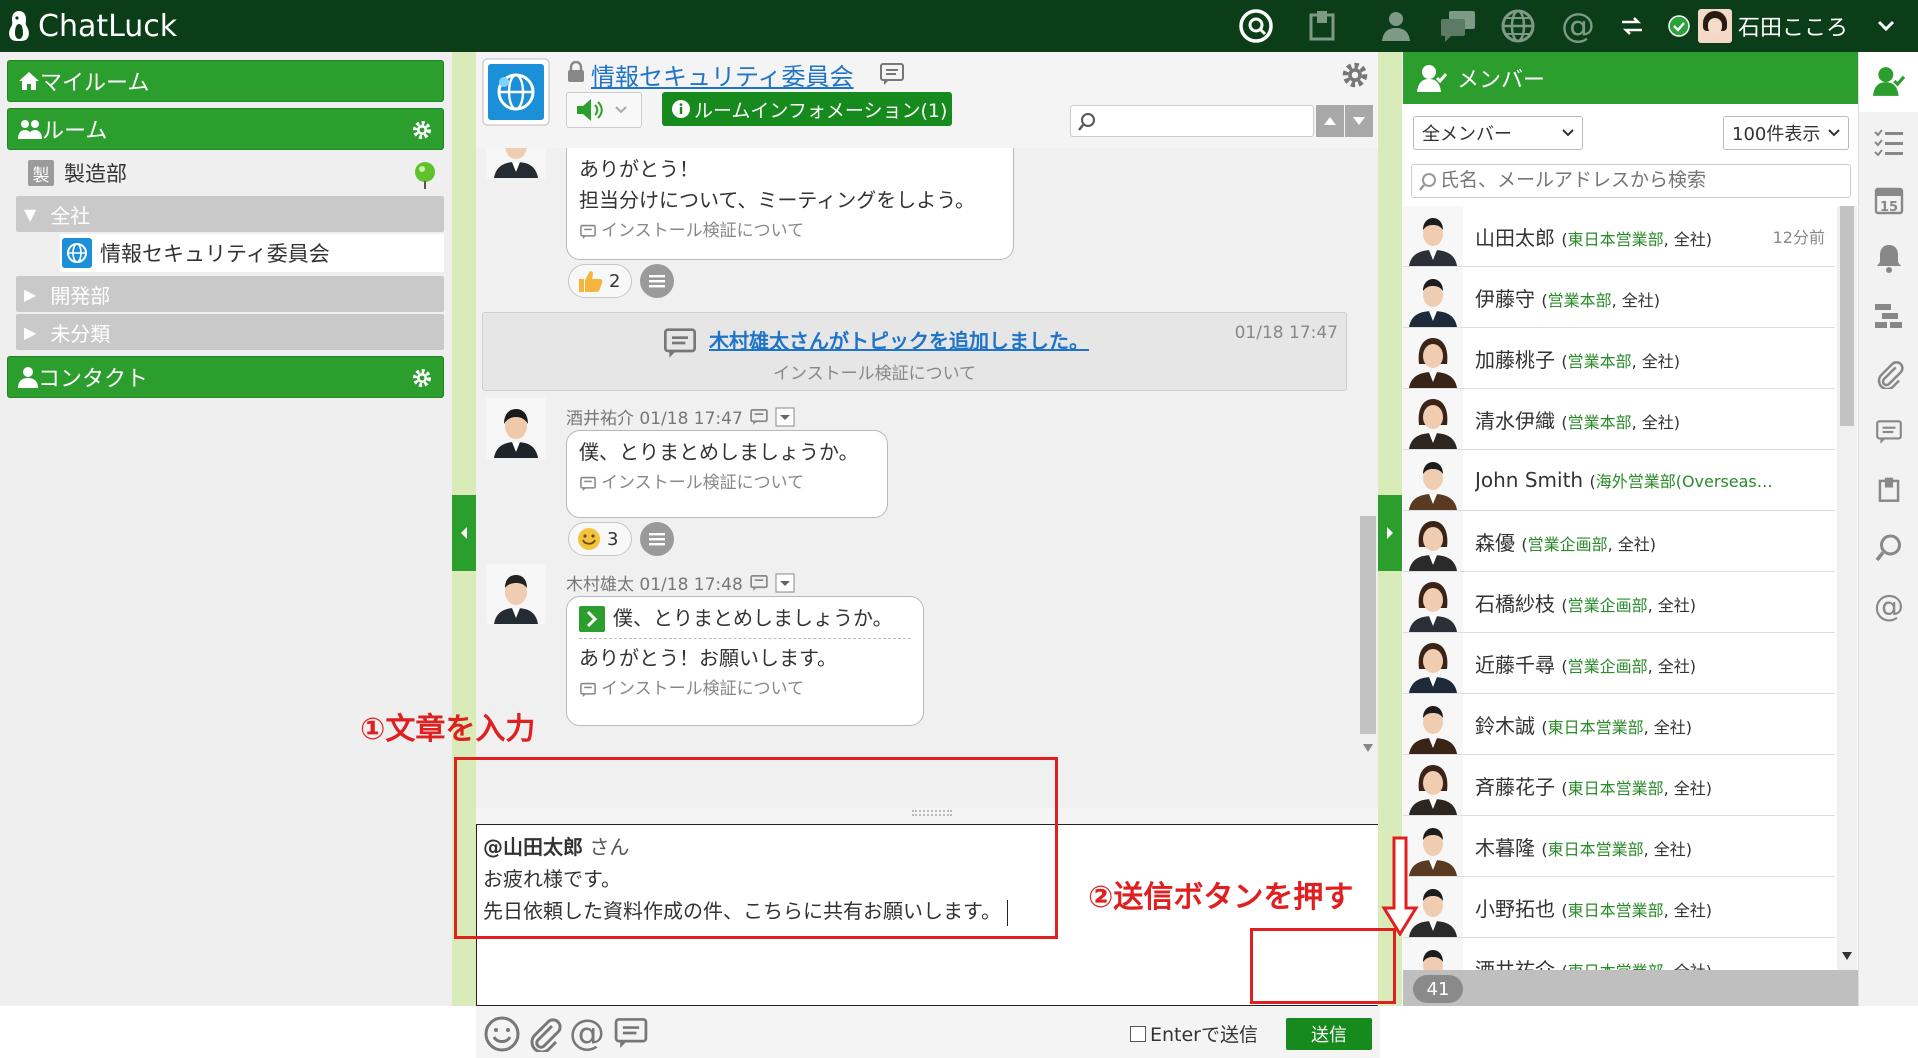  What do you see at coordinates (1458, 26) in the screenshot?
I see `chat-bubbles-icon` at bounding box center [1458, 26].